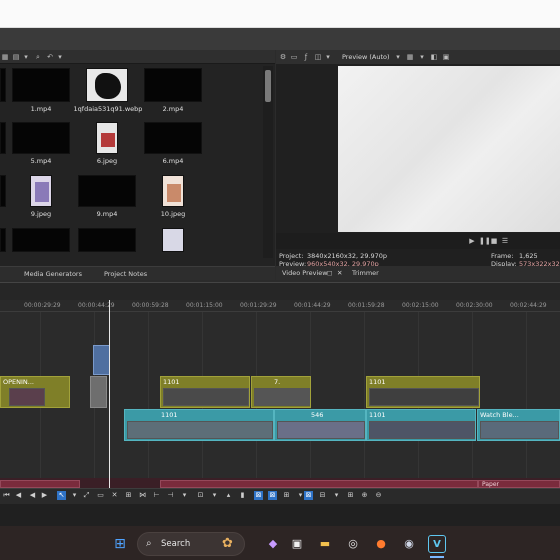  I want to click on media-view-icon: ▤, so click(16, 57).